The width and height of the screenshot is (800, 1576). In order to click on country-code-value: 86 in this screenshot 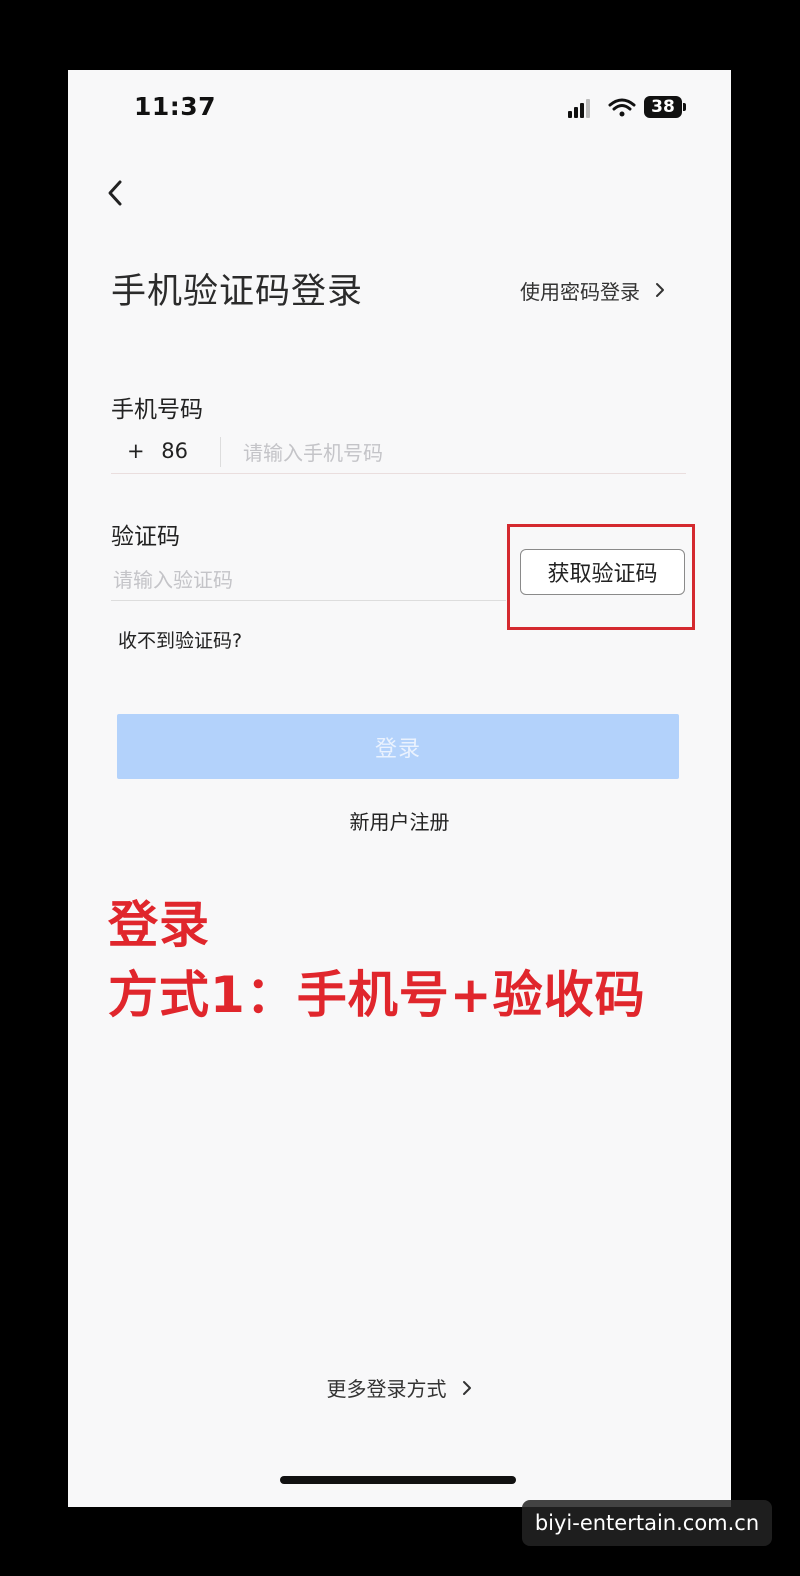, I will do `click(175, 451)`.